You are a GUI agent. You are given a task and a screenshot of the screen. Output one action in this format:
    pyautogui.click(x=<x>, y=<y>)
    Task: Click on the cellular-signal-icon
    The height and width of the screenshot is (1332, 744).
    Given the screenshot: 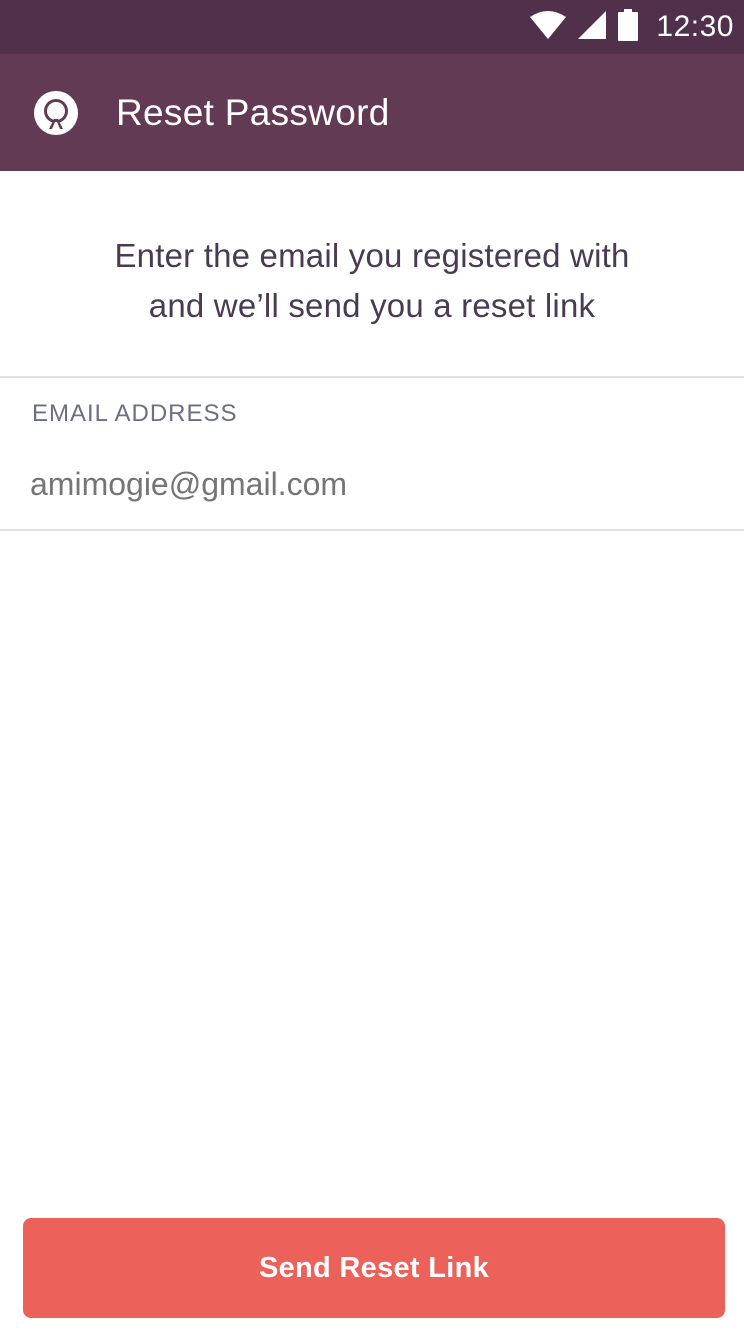 What is the action you would take?
    pyautogui.click(x=592, y=27)
    